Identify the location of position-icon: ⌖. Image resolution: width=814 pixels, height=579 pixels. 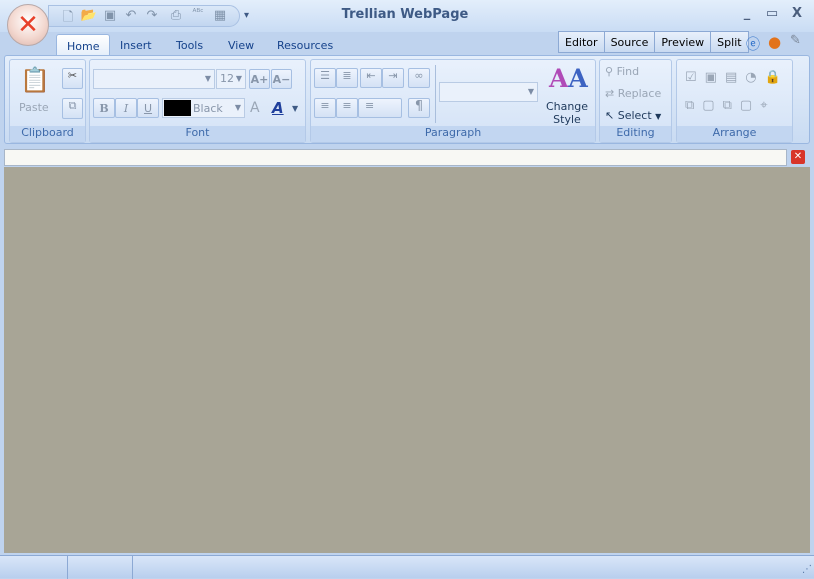
(767, 105).